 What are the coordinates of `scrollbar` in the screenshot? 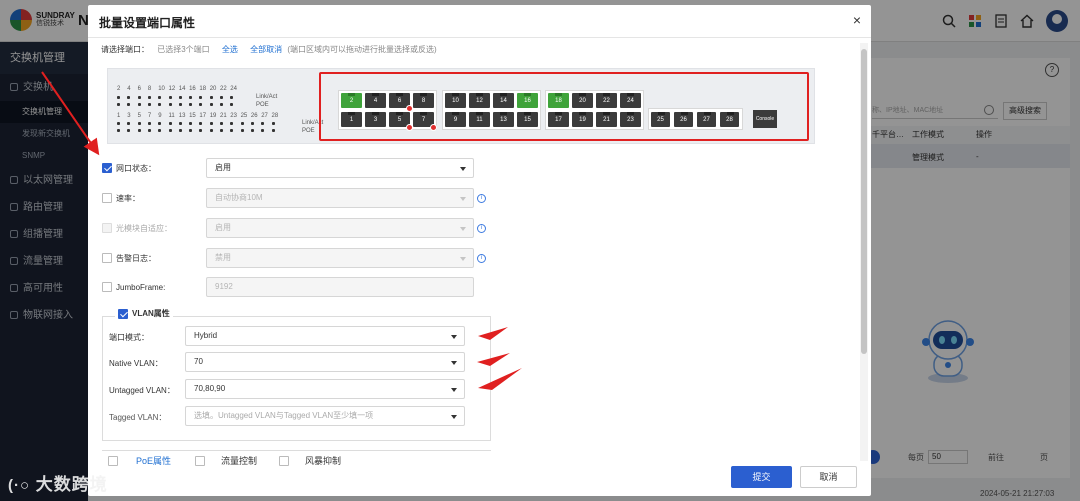 It's located at (864, 252).